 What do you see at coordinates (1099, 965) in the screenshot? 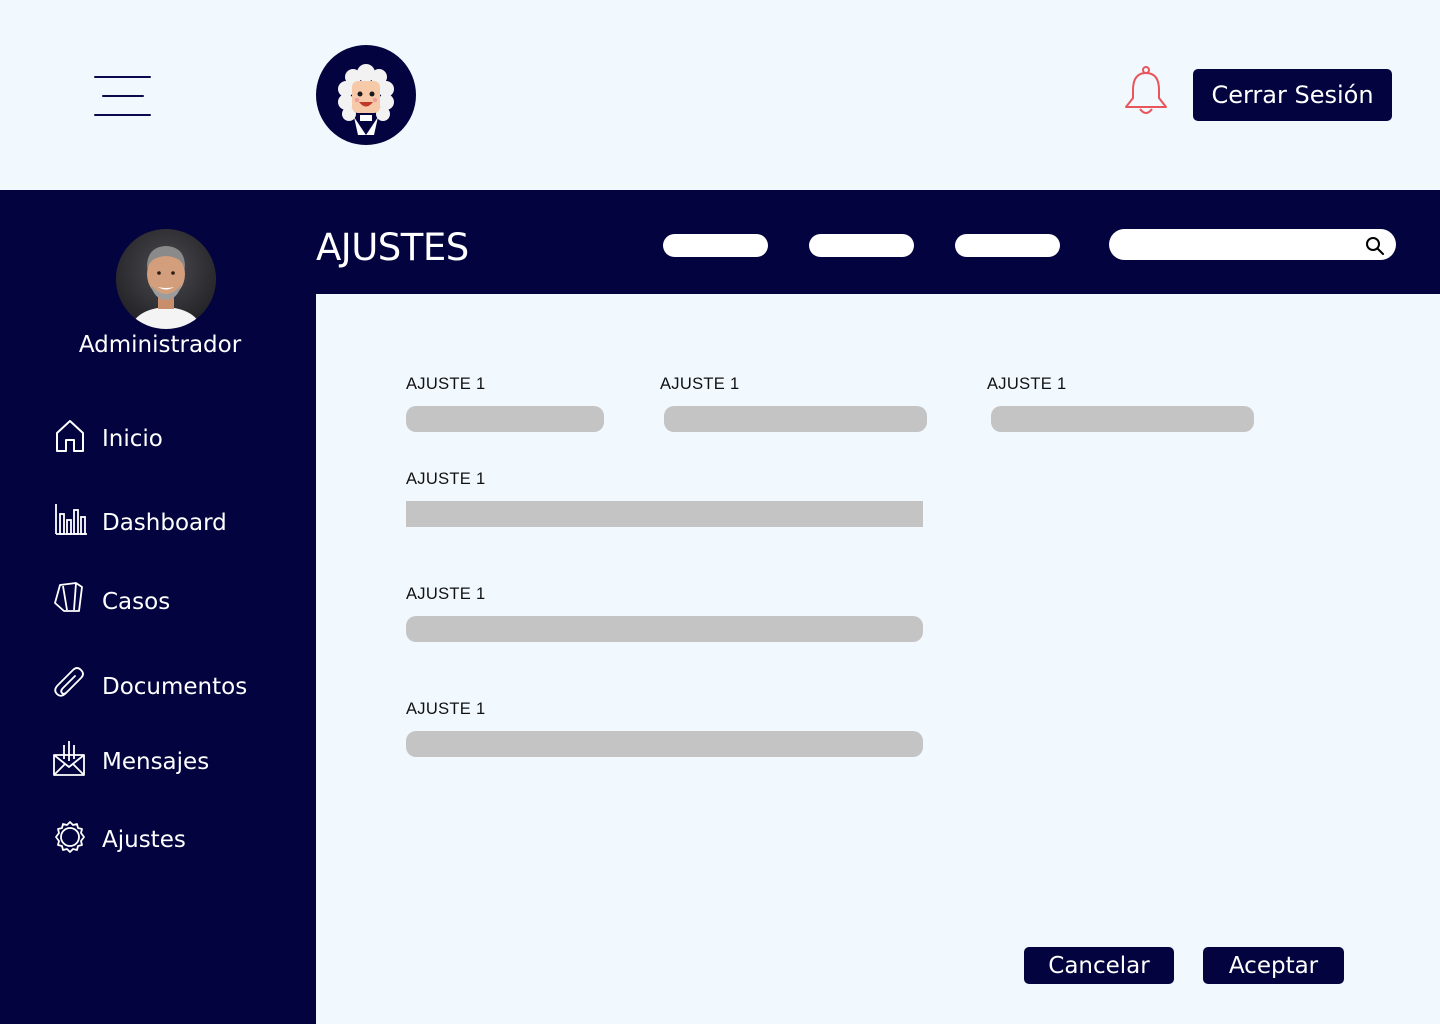
I see `cancel-button: Cancelar` at bounding box center [1099, 965].